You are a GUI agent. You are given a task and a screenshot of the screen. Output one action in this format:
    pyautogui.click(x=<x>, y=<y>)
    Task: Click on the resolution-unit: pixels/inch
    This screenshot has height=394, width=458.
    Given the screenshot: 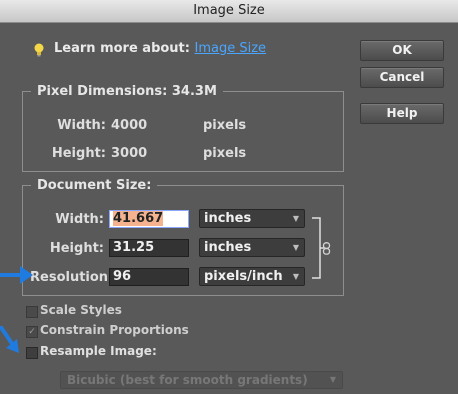 What is the action you would take?
    pyautogui.click(x=243, y=276)
    